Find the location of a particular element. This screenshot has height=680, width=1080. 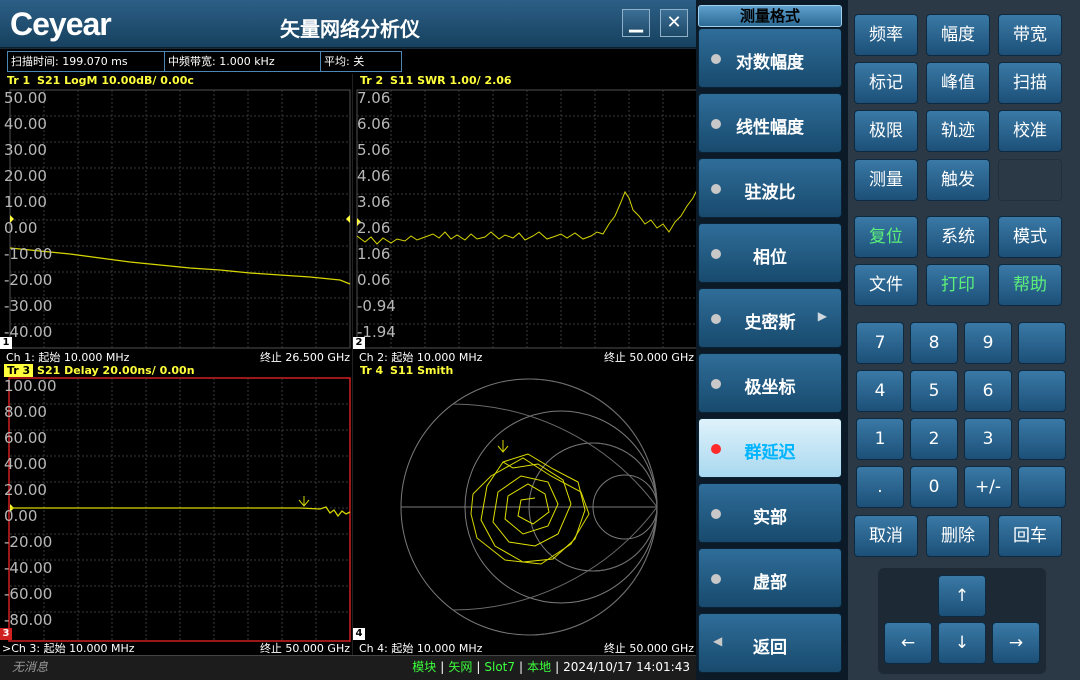

numpad-key: +/- is located at coordinates (988, 487).